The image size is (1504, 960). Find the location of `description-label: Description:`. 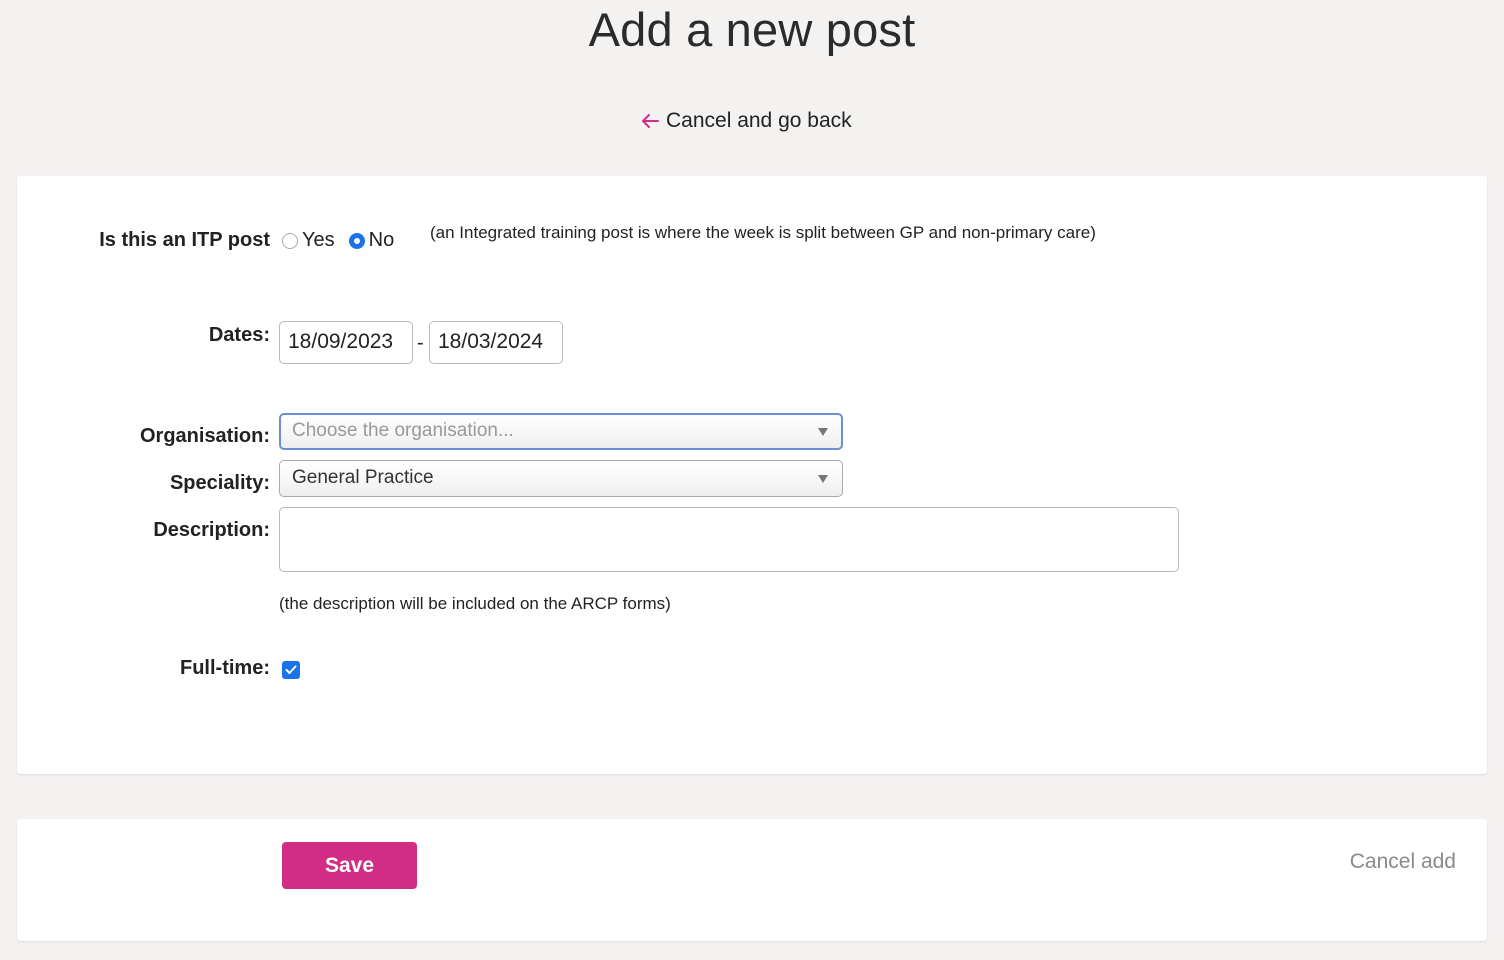

description-label: Description: is located at coordinates (211, 530).